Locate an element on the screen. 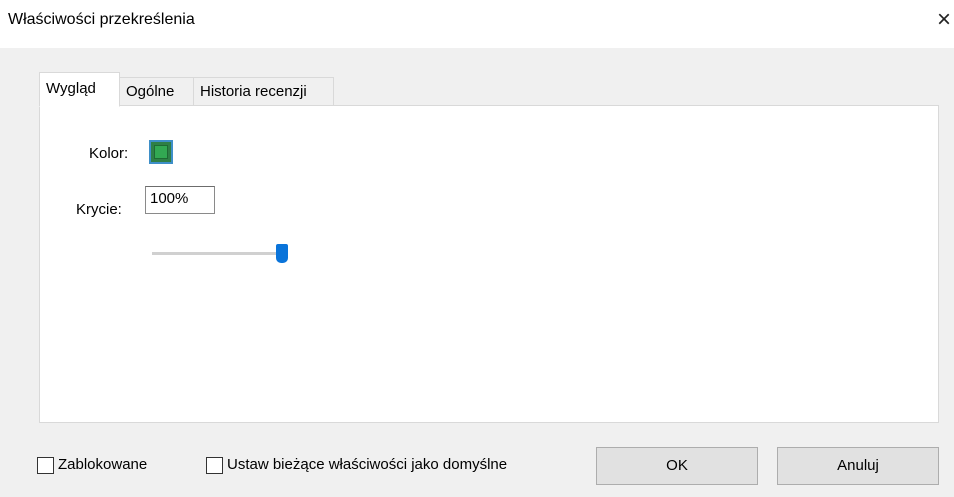 Image resolution: width=954 pixels, height=497 pixels. set-default-label: Ustaw bieżące właściwości jako domyślne is located at coordinates (367, 464).